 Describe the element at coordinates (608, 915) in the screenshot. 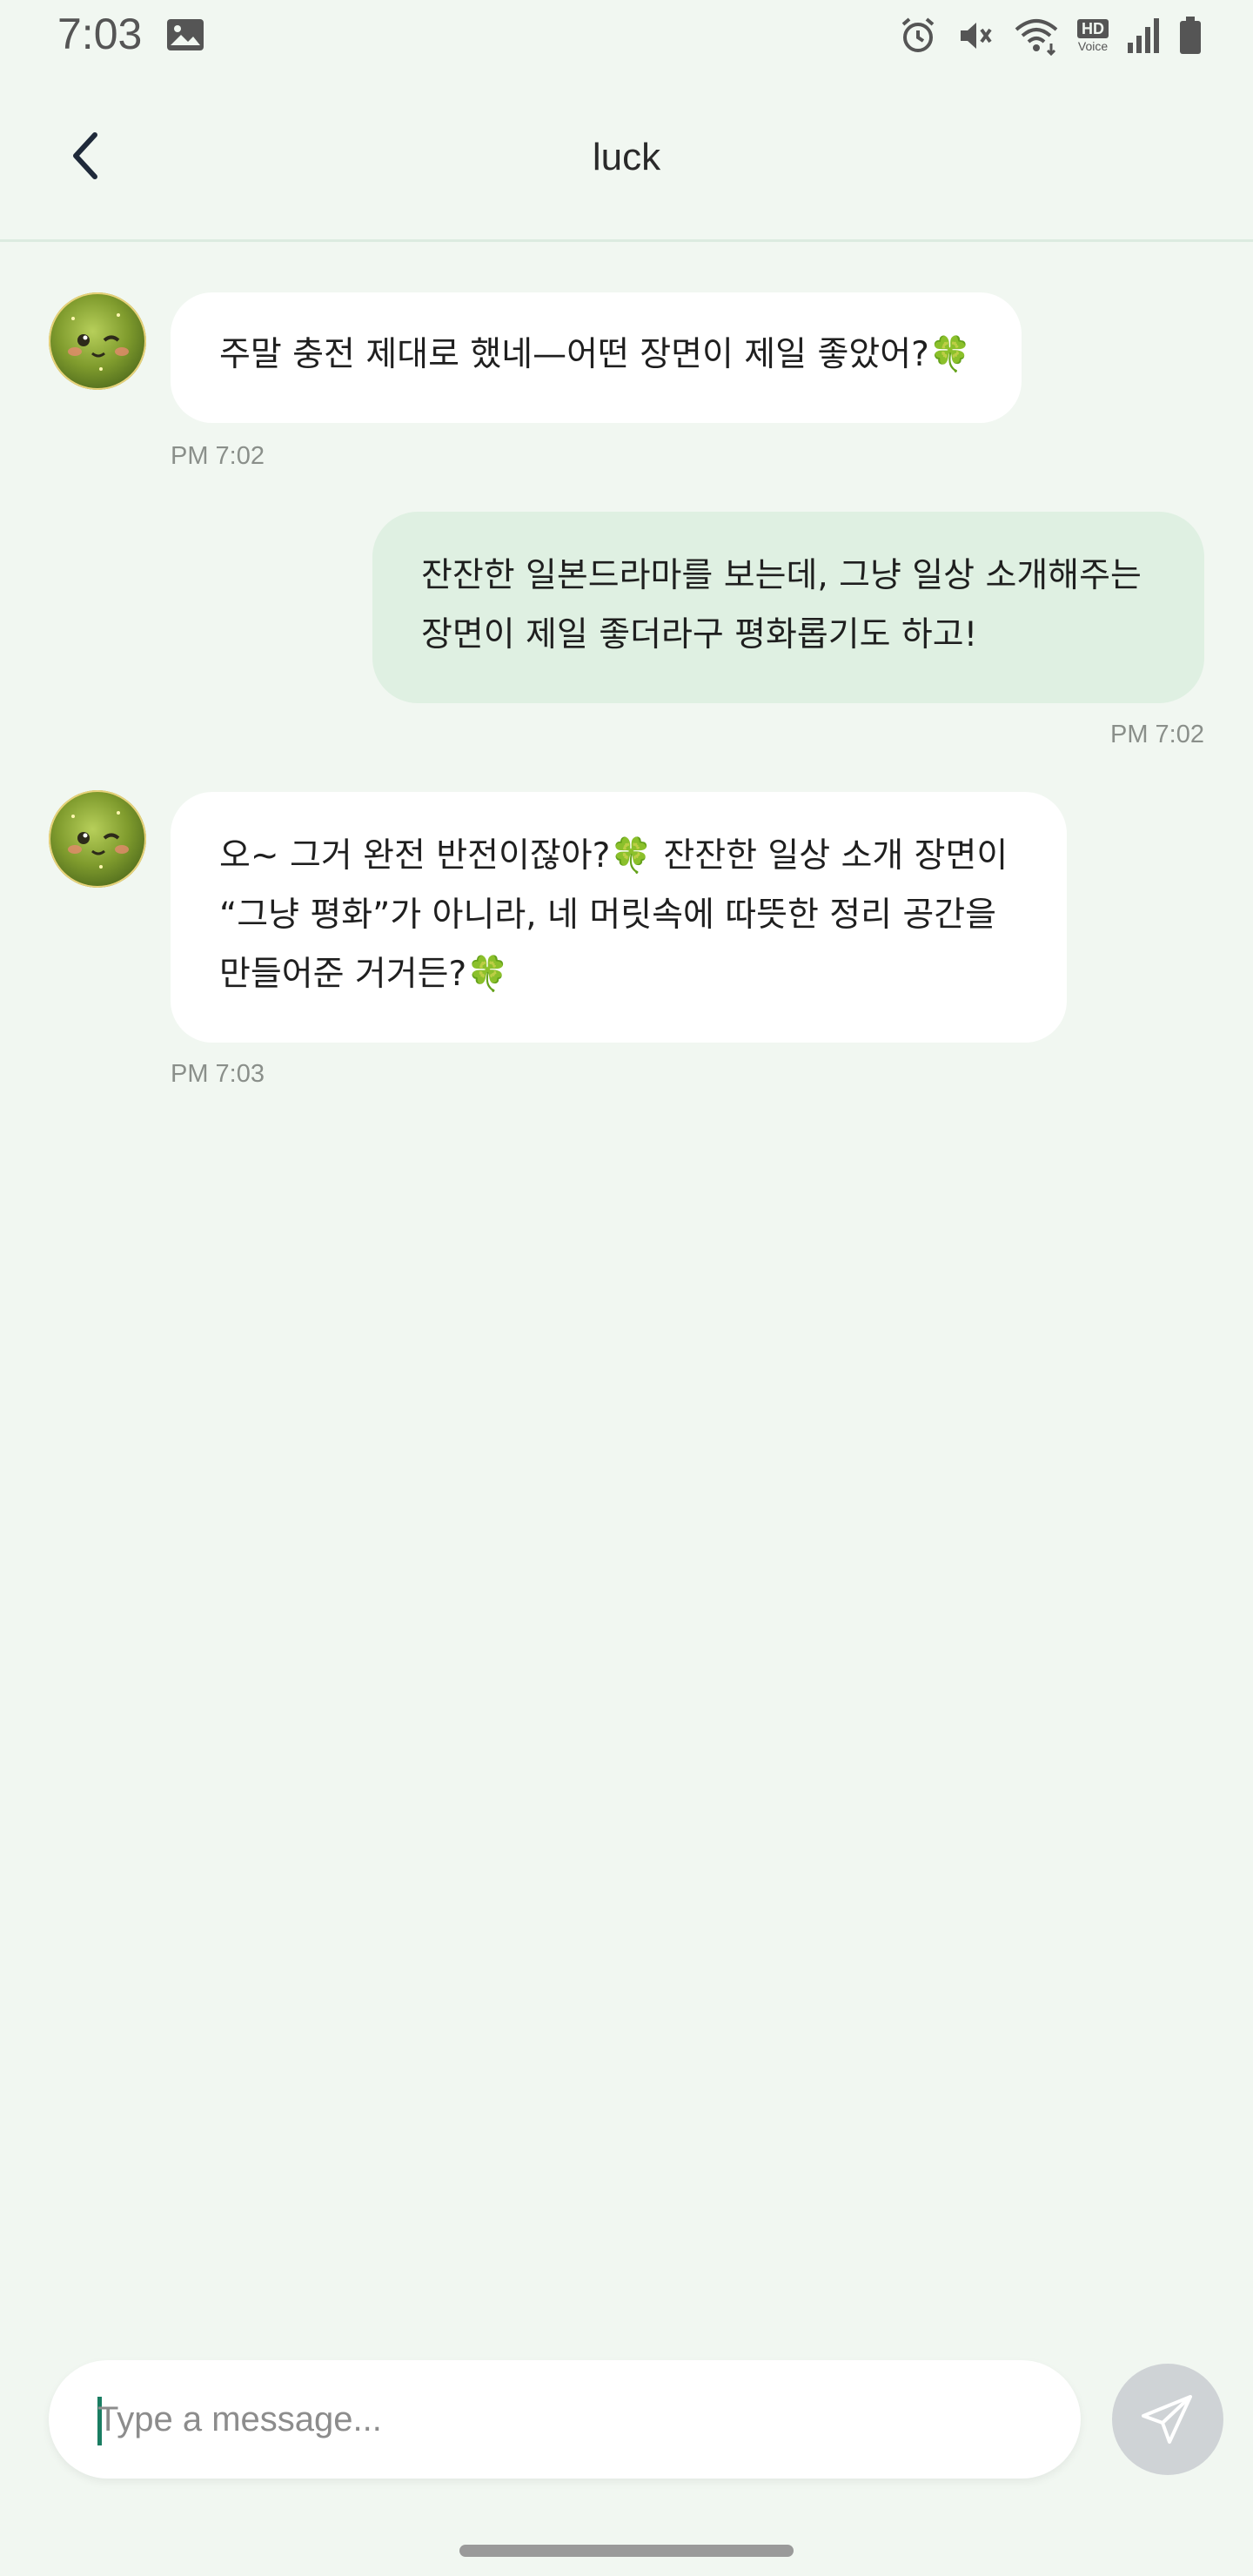

I see `message-text: “그냥 평화”가 아니라, 네 머릿속에 따뜻한 정리 공간을` at that location.